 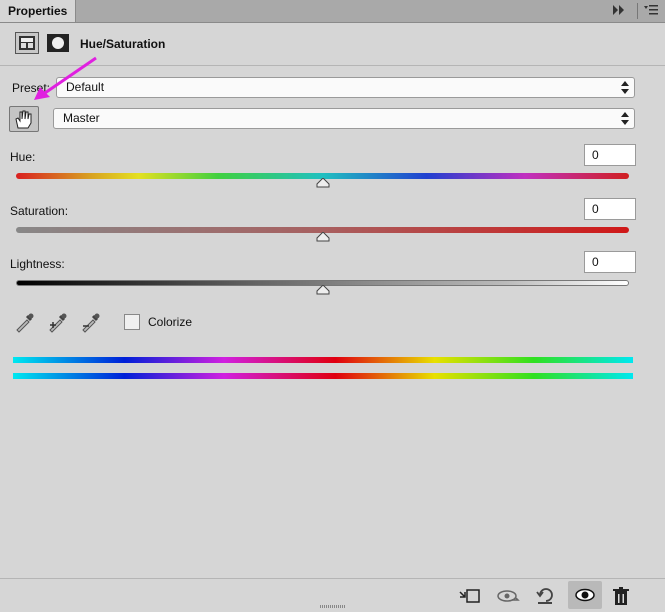 What do you see at coordinates (323, 237) in the screenshot?
I see `saturation-slider-thumb` at bounding box center [323, 237].